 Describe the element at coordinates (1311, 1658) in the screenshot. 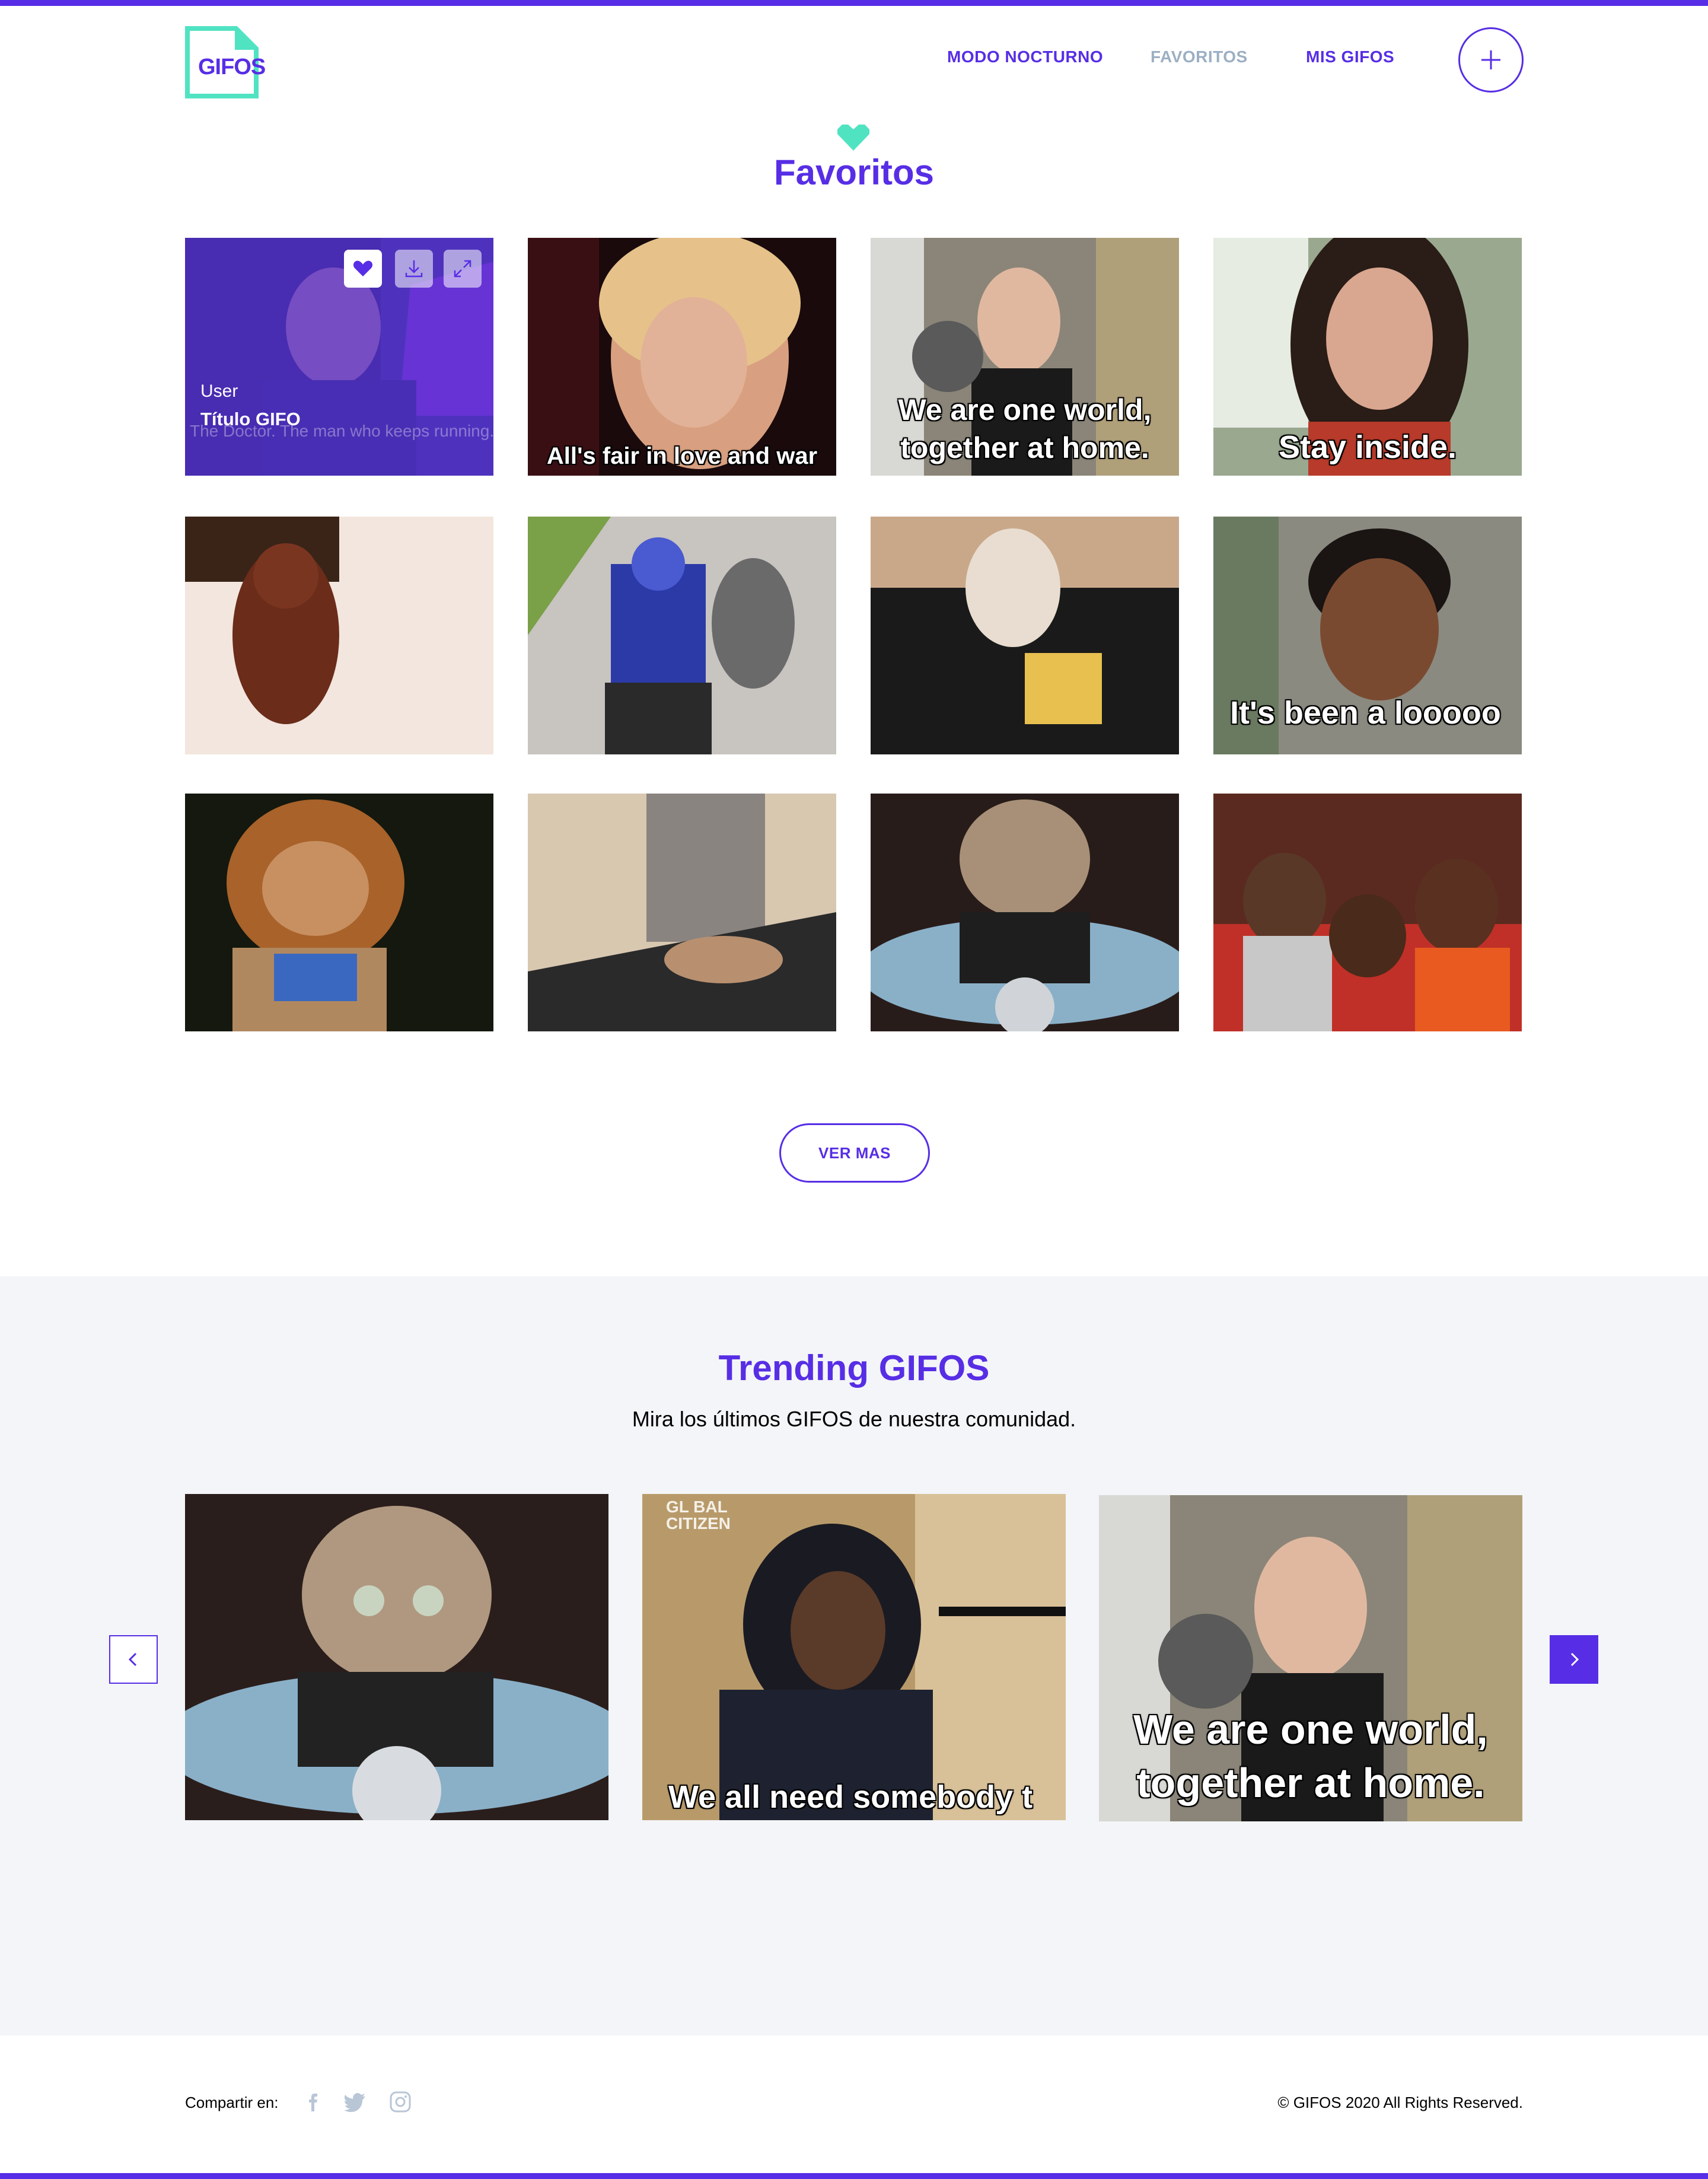

I see `trending-gif-3: We are one world, together at home.` at that location.